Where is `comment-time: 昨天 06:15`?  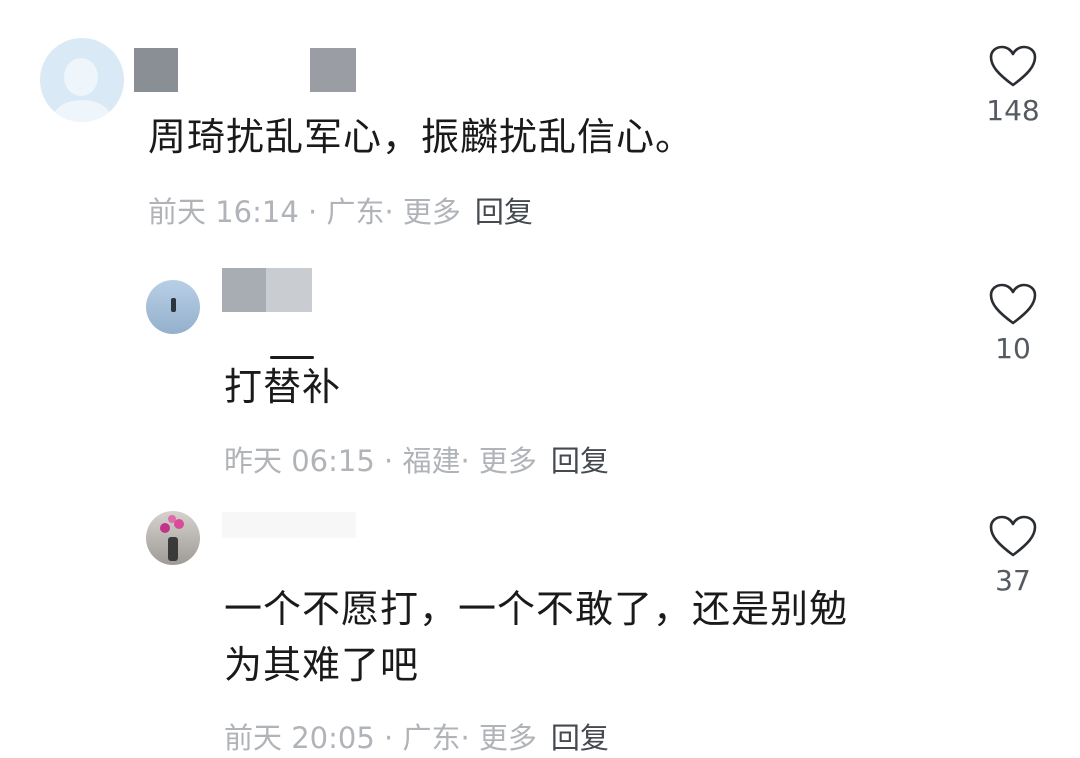
comment-time: 昨天 06:15 is located at coordinates (299, 461).